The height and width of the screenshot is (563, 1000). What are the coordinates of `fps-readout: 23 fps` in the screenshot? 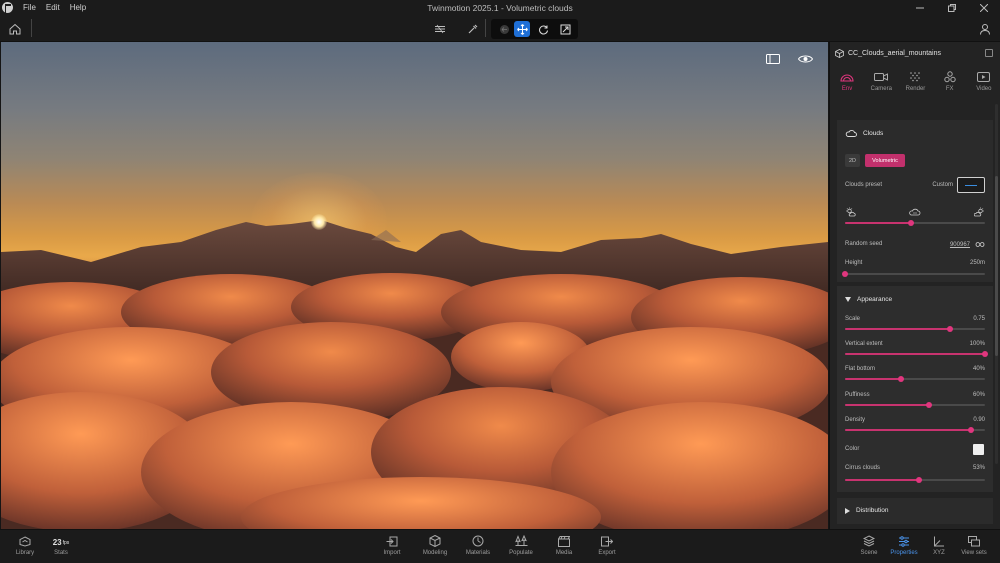 It's located at (61, 542).